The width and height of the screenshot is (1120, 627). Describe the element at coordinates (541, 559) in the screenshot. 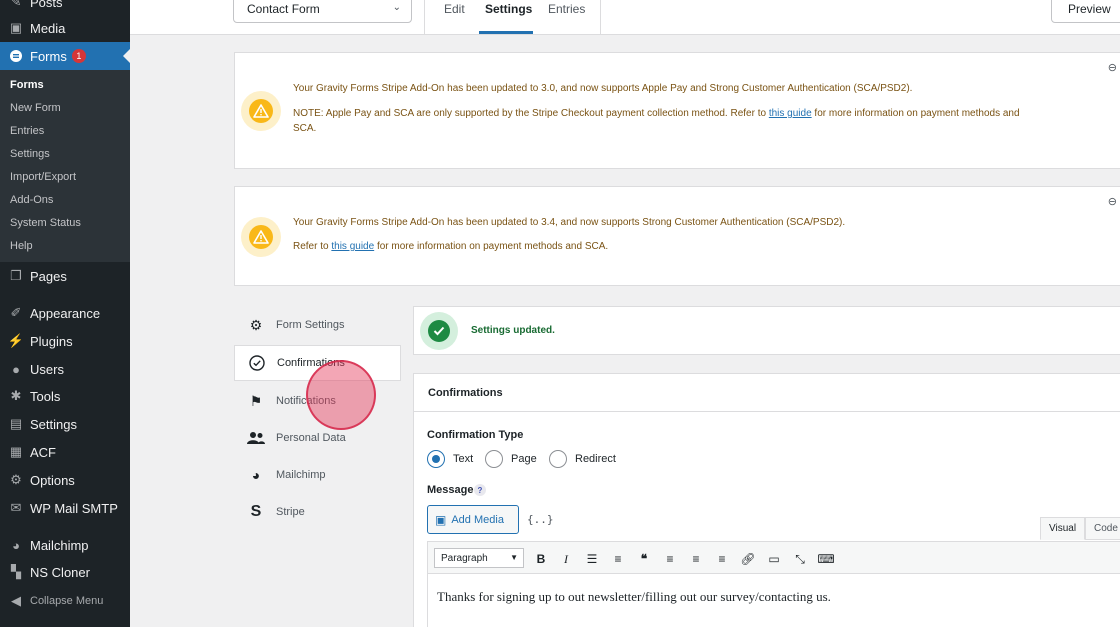

I see `bold-icon: B` at that location.